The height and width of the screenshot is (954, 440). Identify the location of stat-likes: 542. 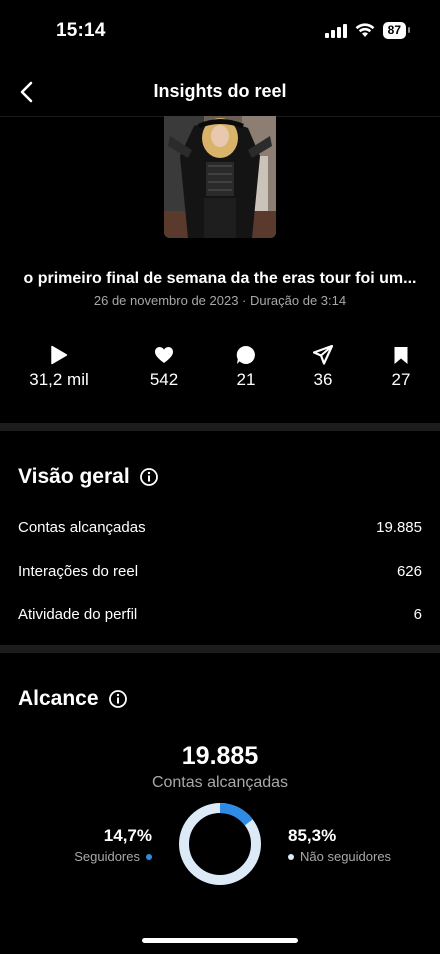
(164, 367).